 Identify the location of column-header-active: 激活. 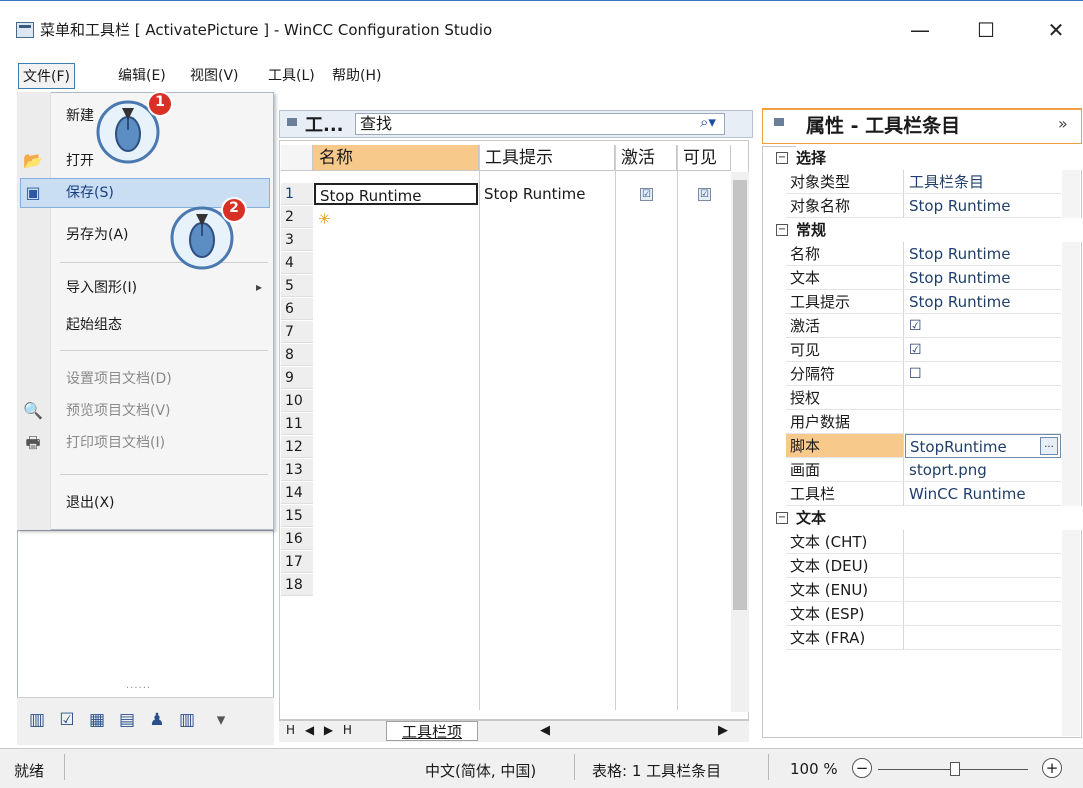
(646, 158).